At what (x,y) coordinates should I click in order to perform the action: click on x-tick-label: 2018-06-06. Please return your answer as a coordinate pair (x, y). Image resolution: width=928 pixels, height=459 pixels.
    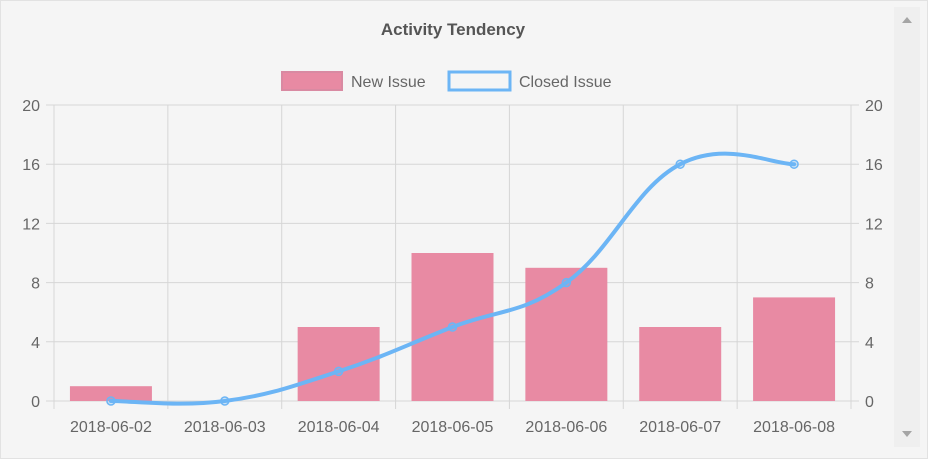
    Looking at the image, I should click on (566, 427).